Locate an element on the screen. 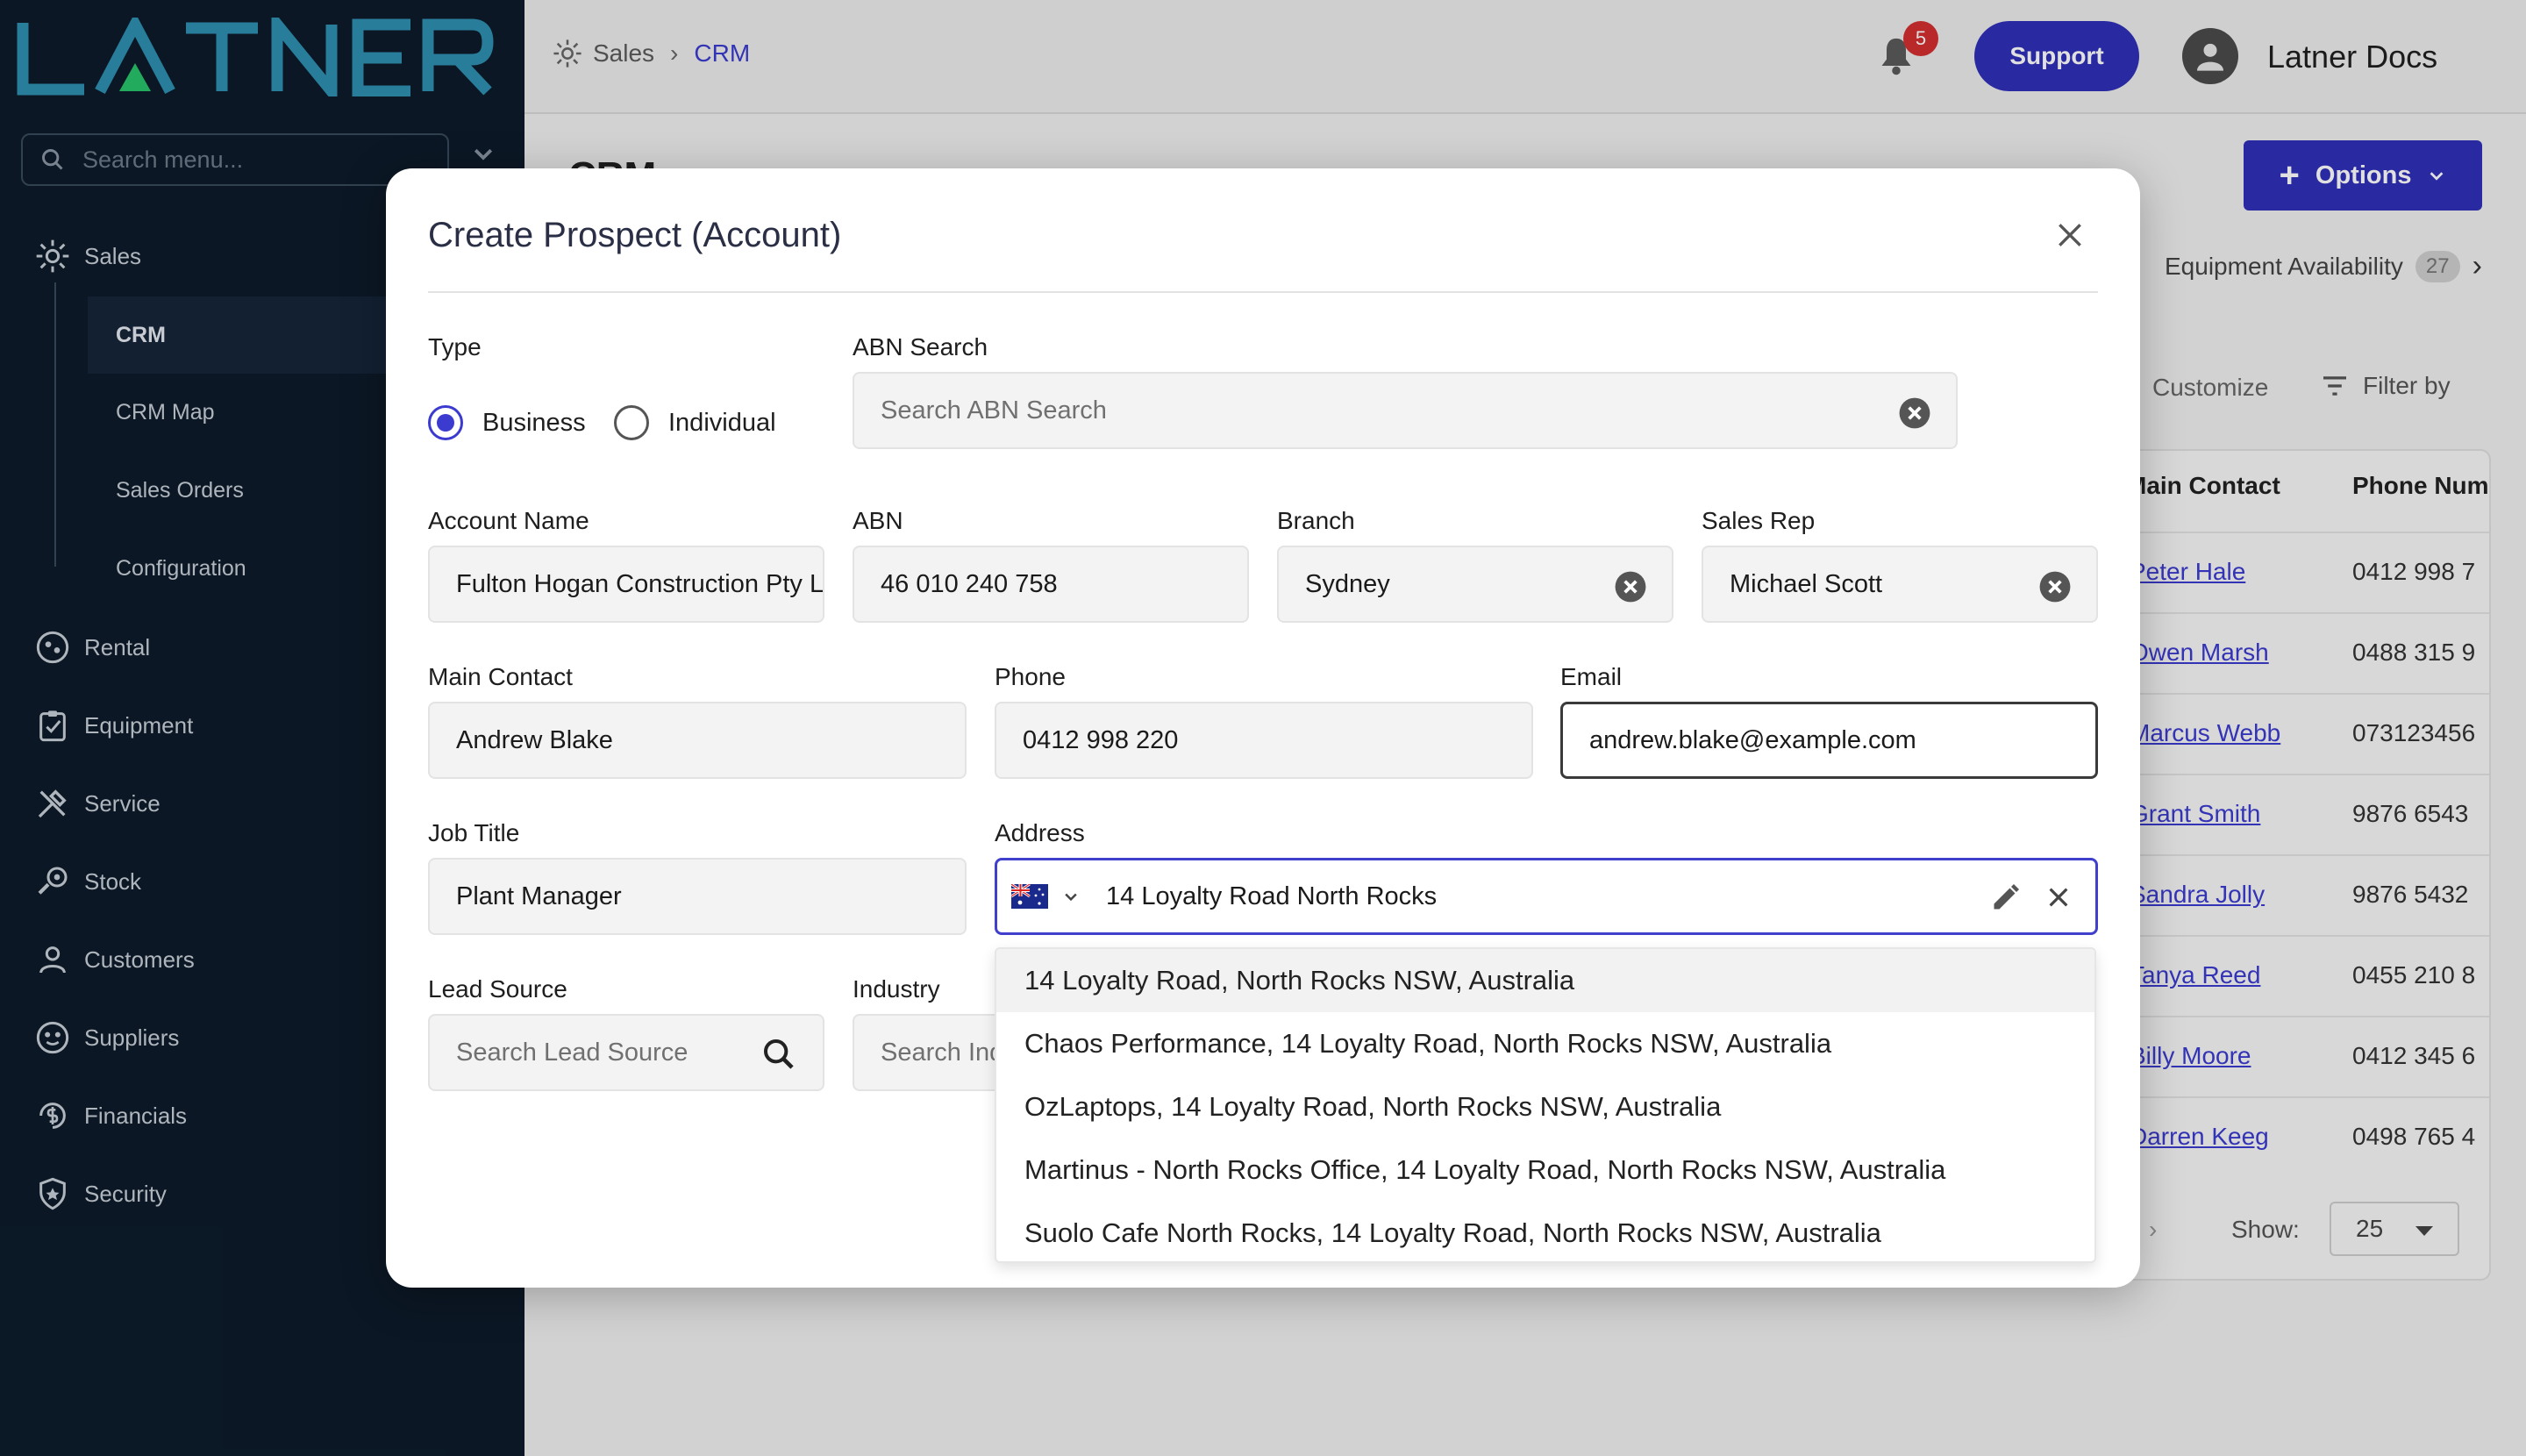 The image size is (2526, 1456). phone-label: Phone is located at coordinates (1030, 676).